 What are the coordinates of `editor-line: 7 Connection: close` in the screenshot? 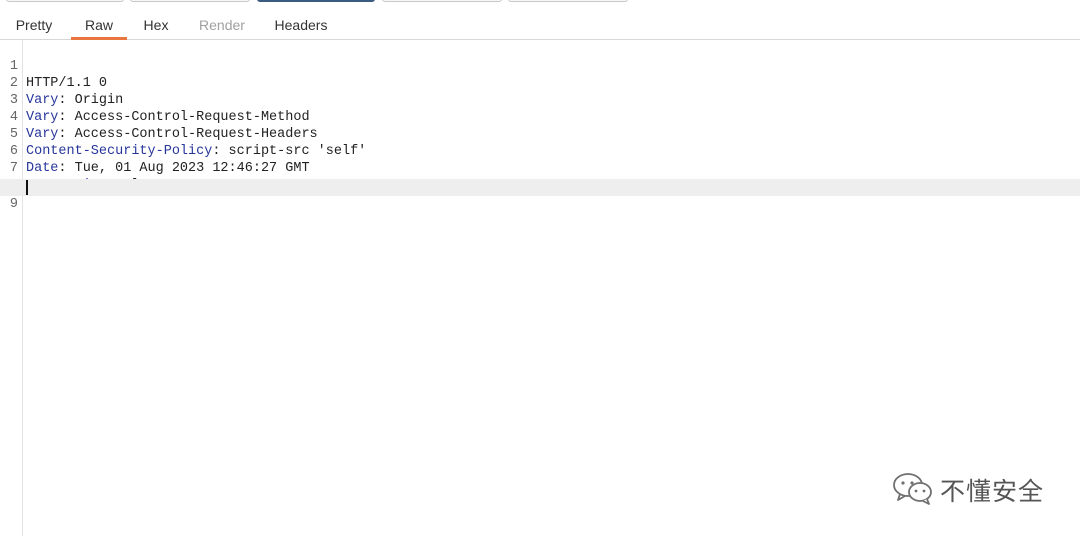 It's located at (540, 168).